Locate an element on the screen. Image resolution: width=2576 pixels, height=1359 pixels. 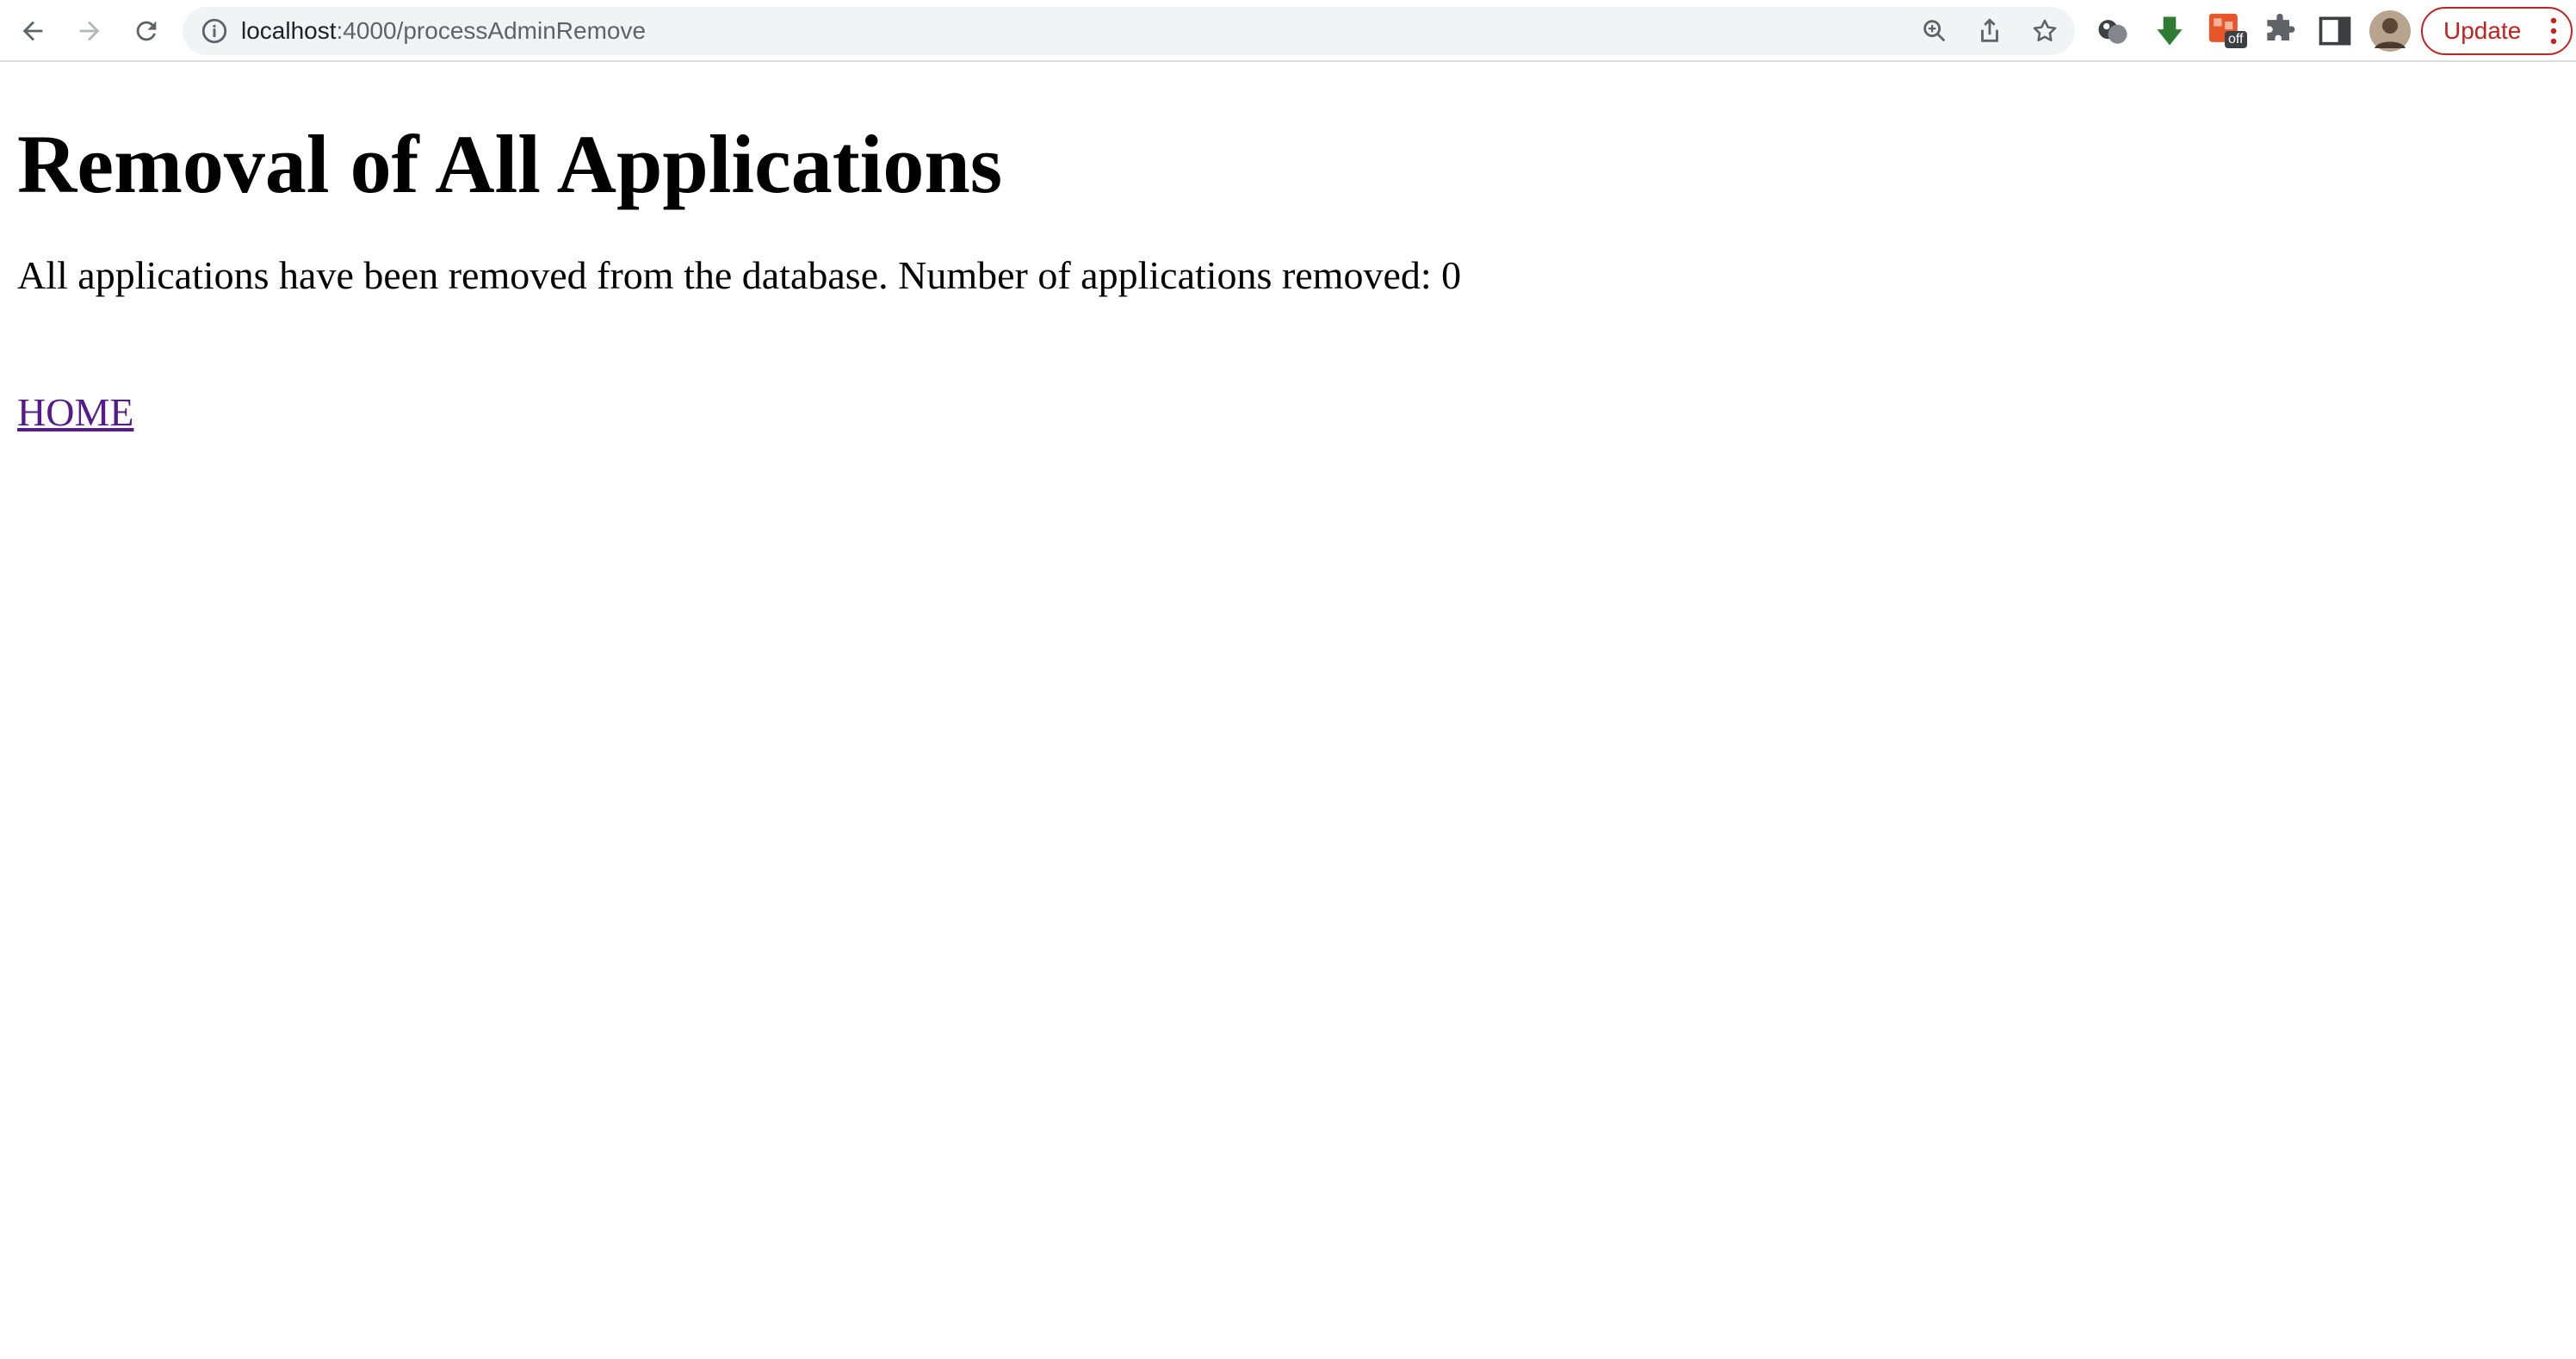
extension-badge: off is located at coordinates (2236, 39).